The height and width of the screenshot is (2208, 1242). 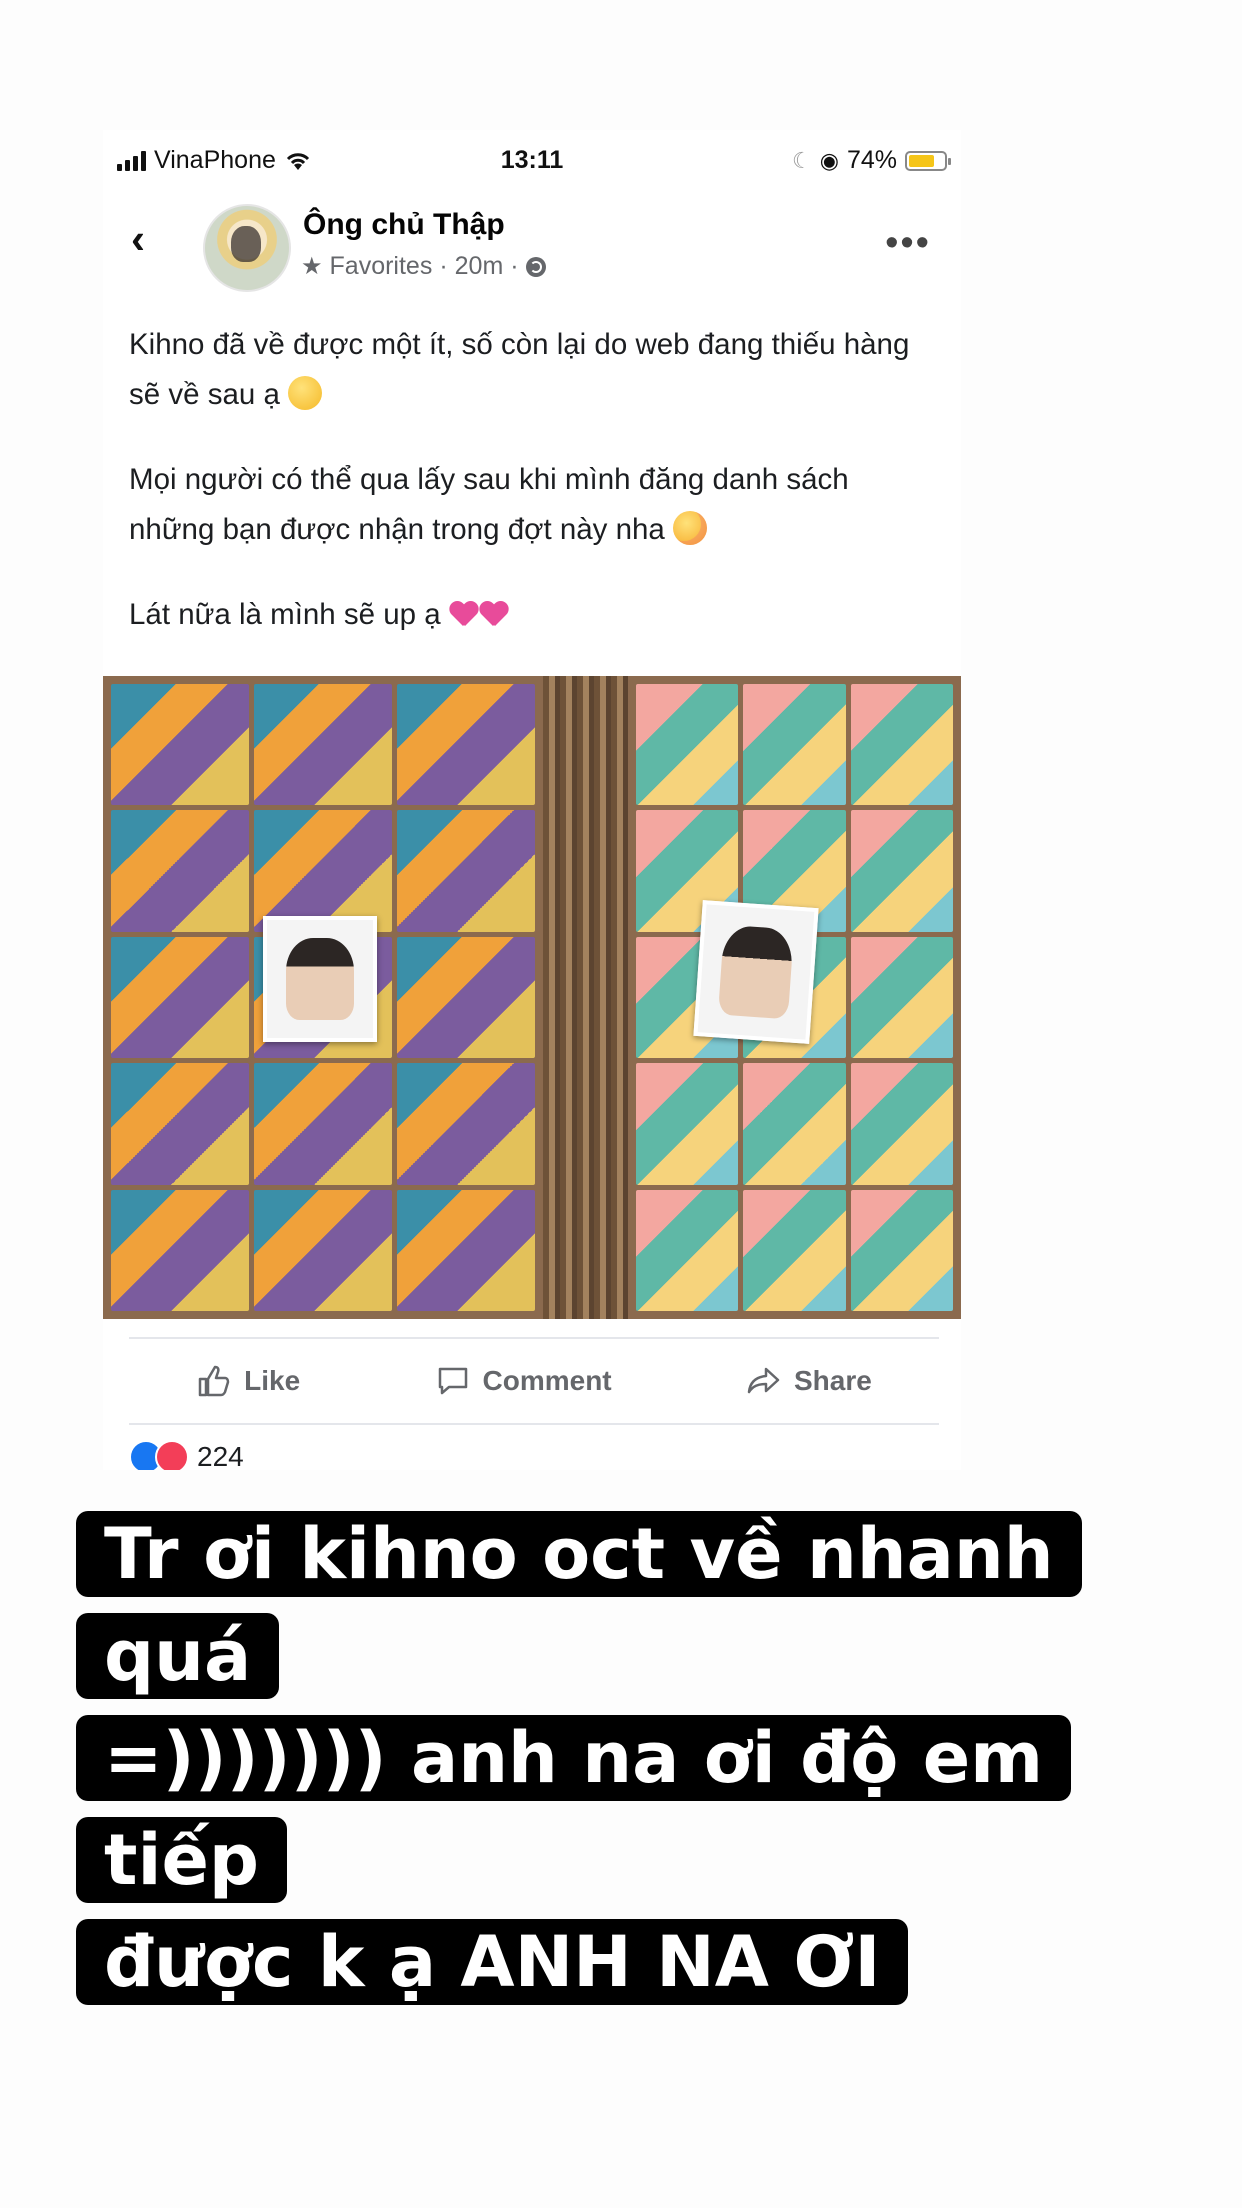 I want to click on audience-label: Favorites, so click(x=381, y=266).